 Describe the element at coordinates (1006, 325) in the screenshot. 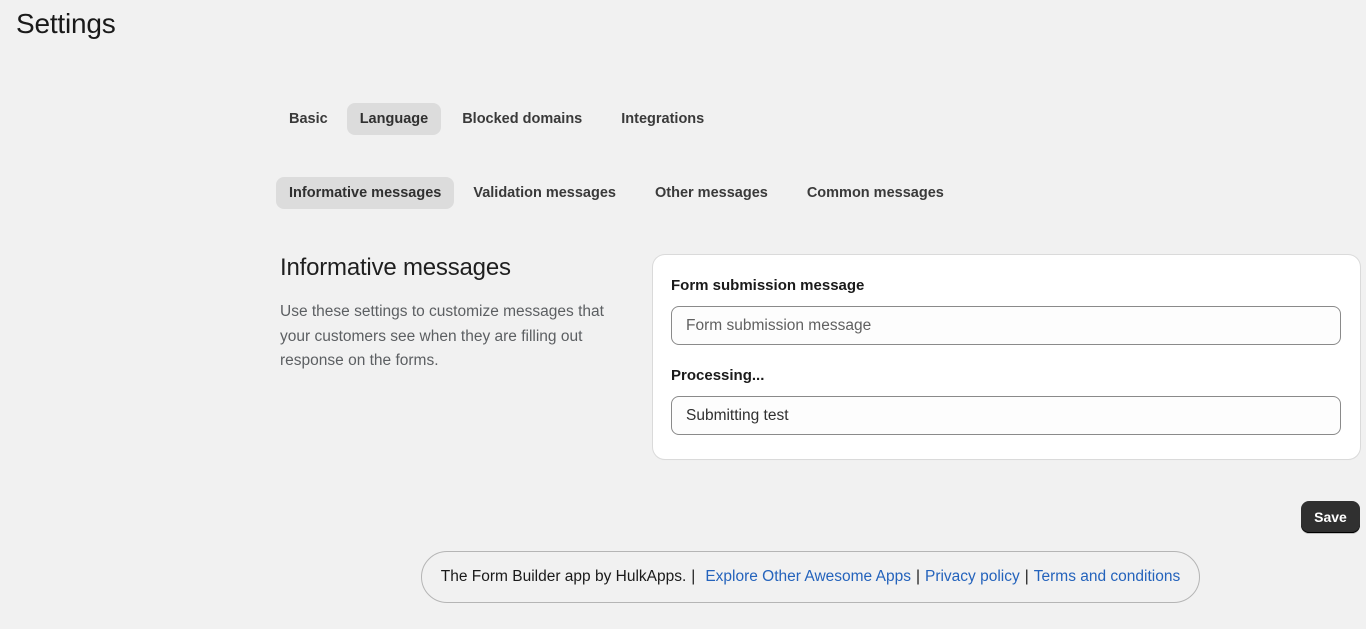

I see `form-submission-input` at that location.